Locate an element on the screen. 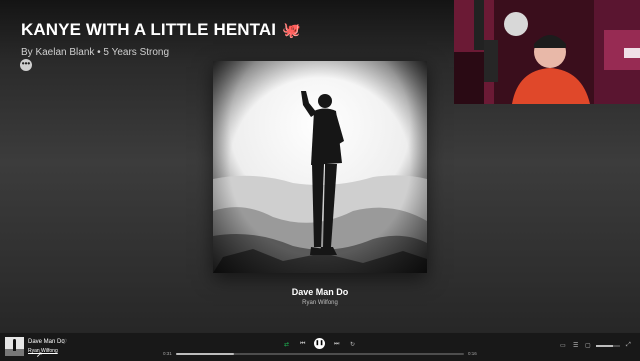  volume-slider is located at coordinates (608, 346).